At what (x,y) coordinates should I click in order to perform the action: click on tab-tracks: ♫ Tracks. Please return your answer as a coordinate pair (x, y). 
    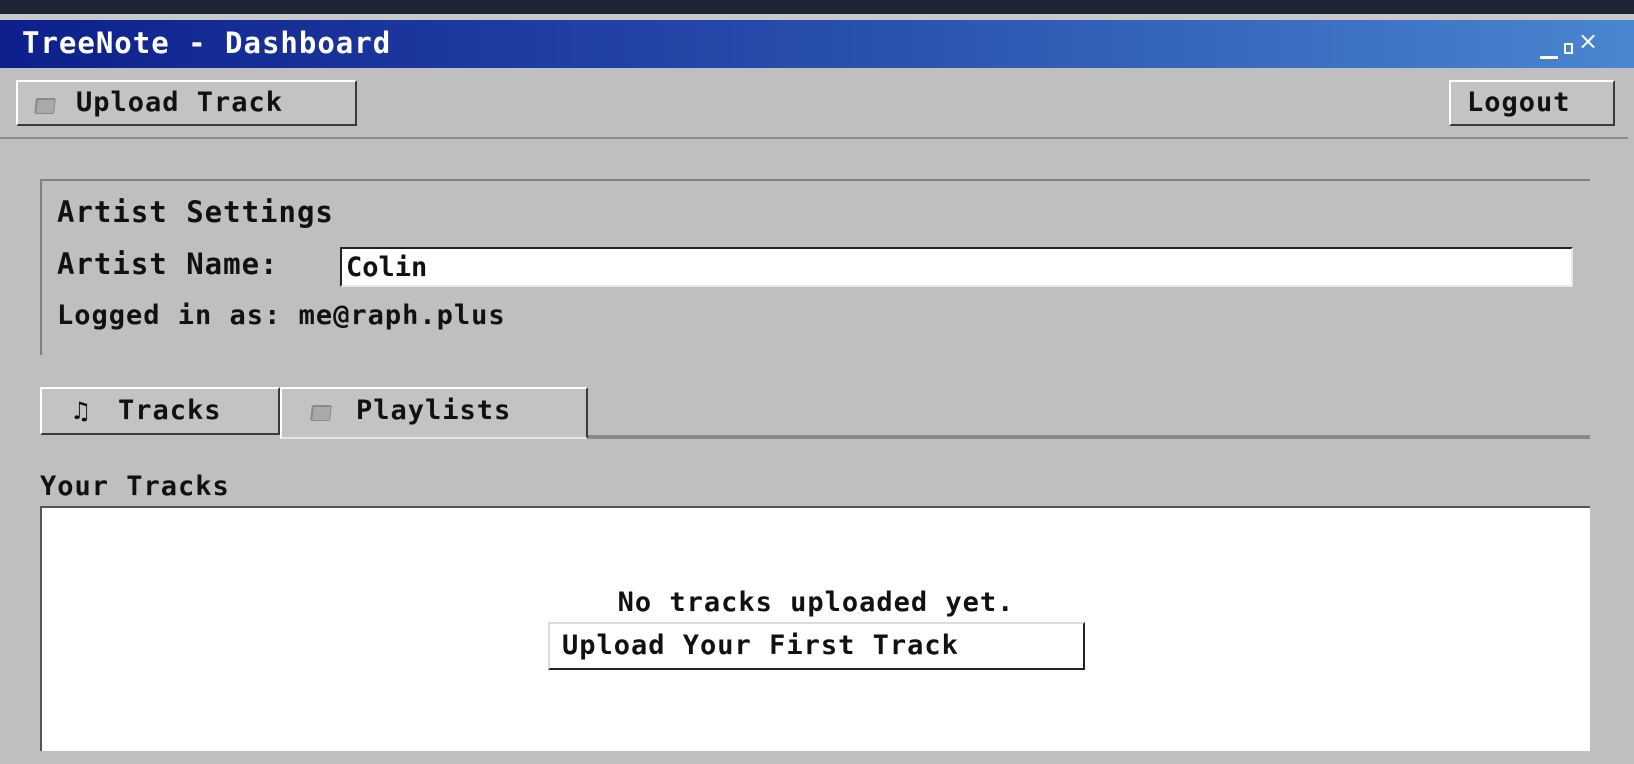
    Looking at the image, I should click on (160, 411).